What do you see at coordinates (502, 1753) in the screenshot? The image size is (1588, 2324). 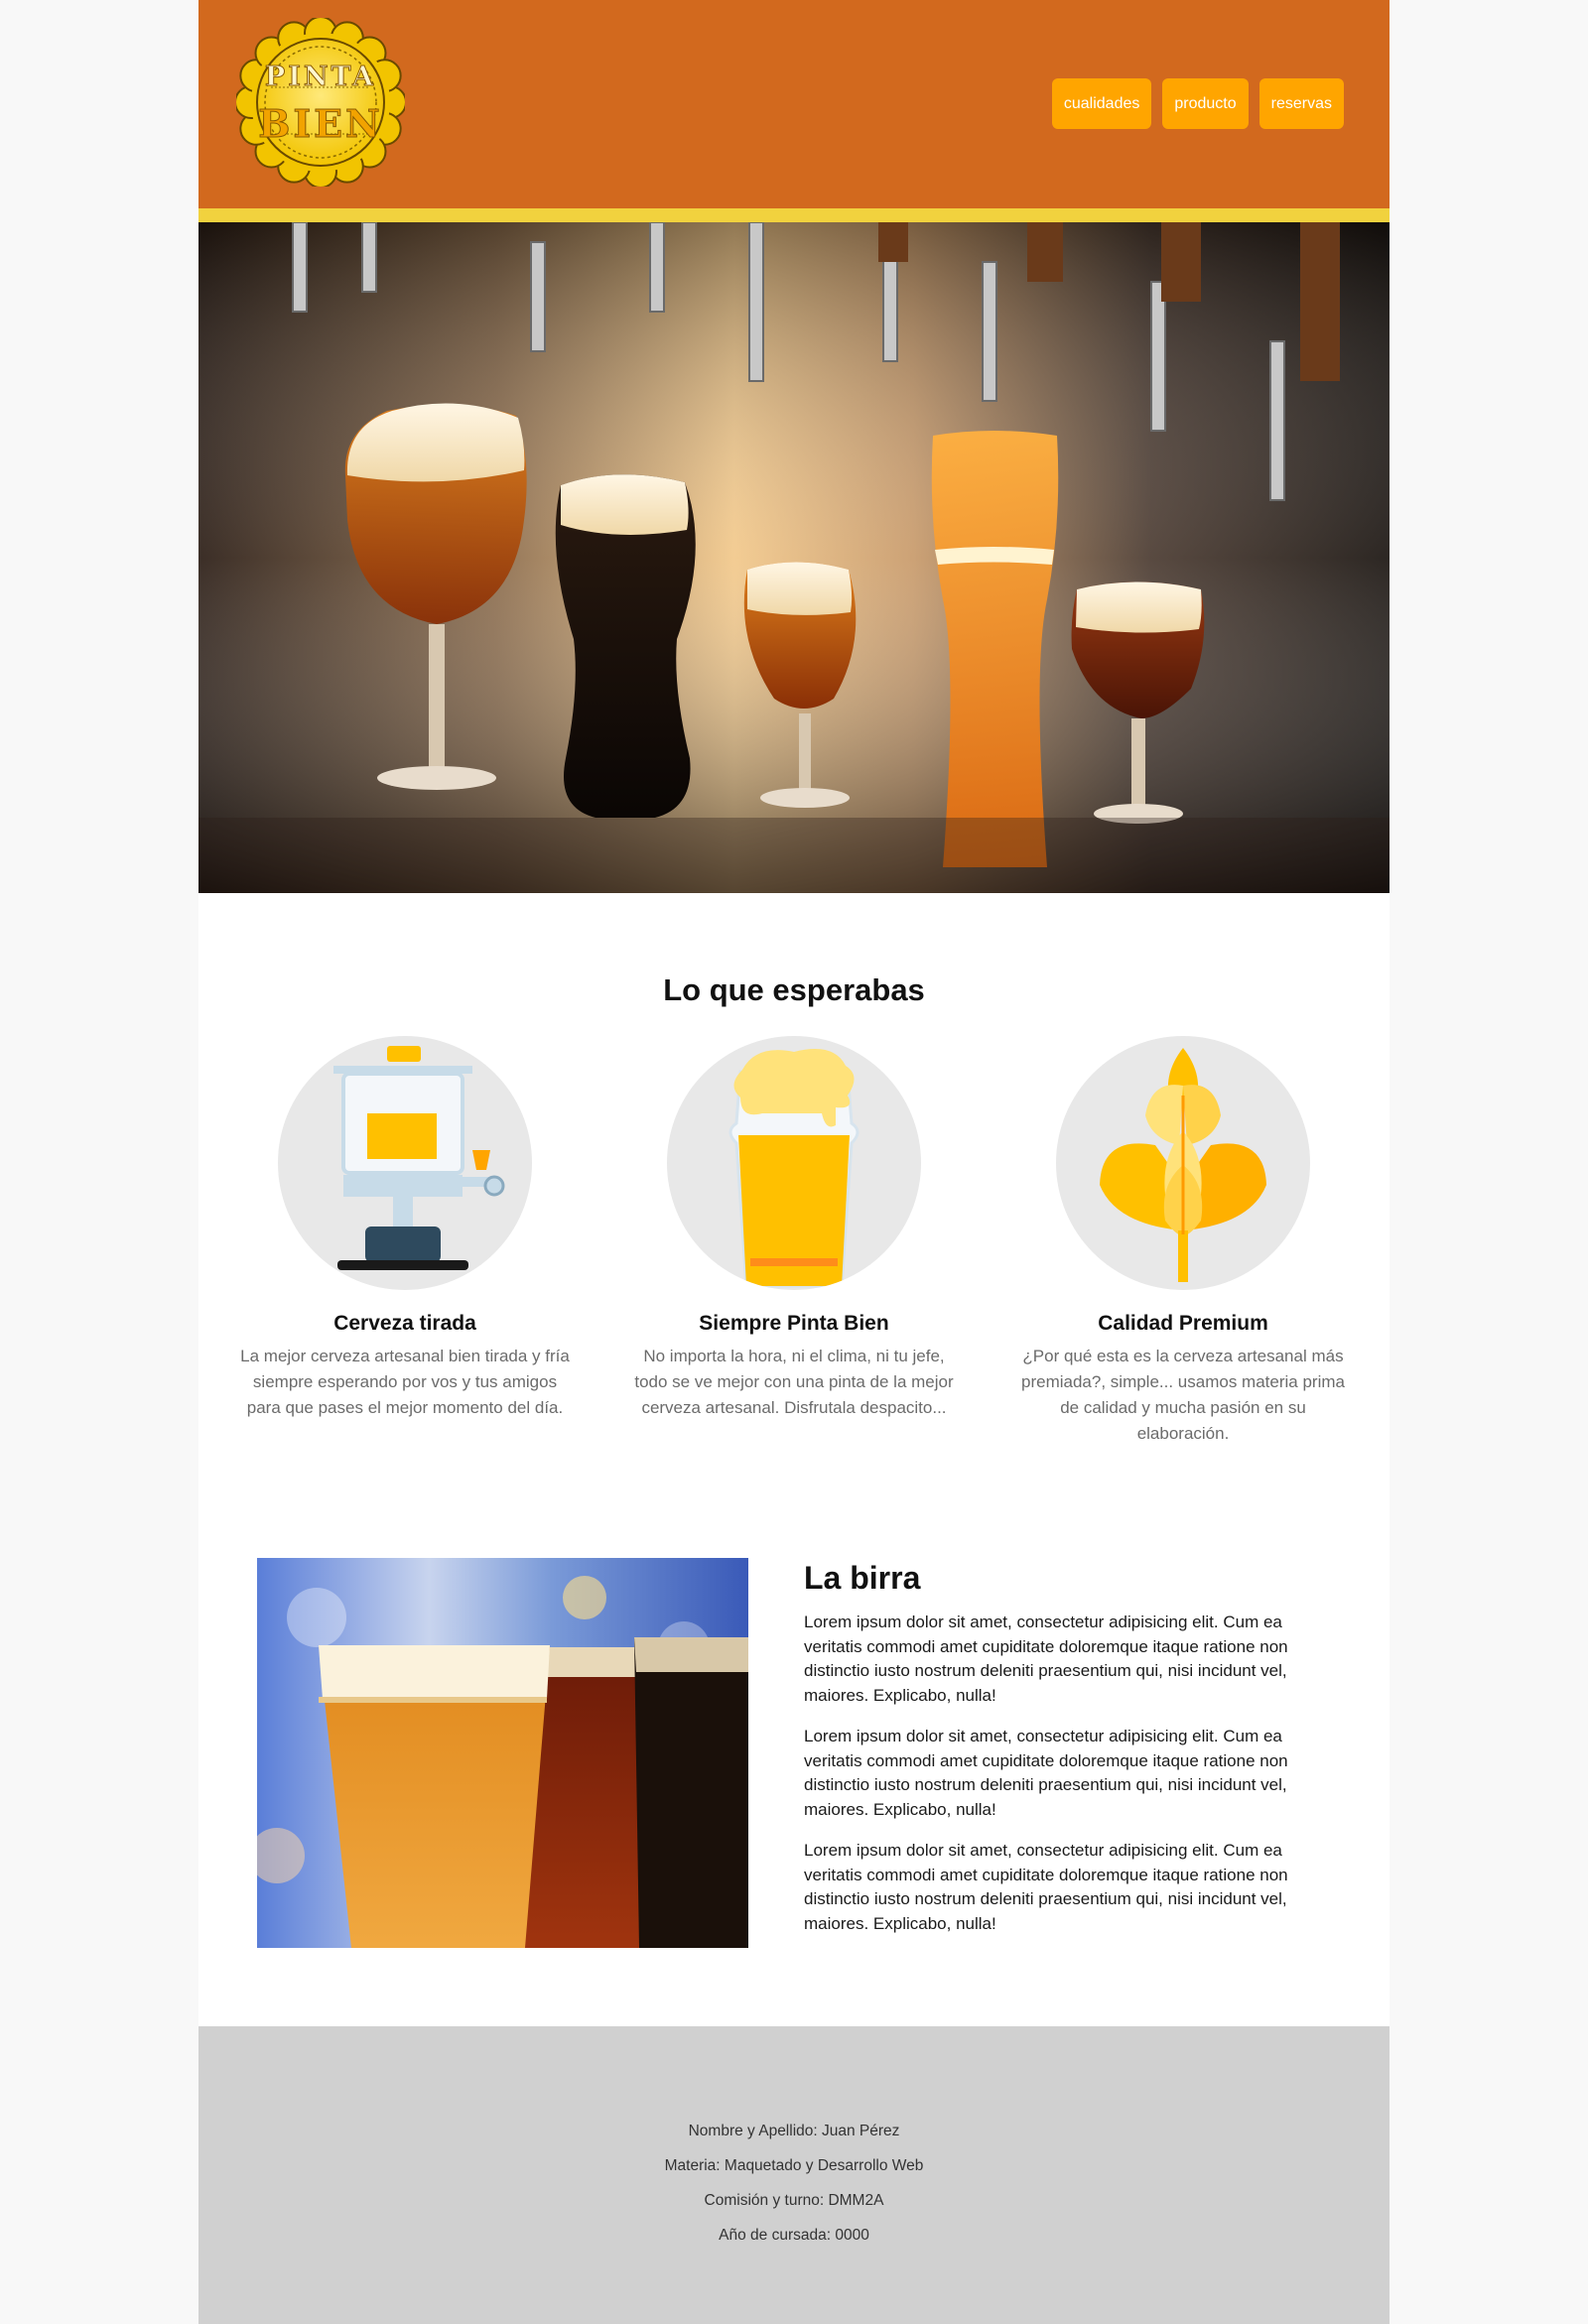 I see `beer-glasses-image` at bounding box center [502, 1753].